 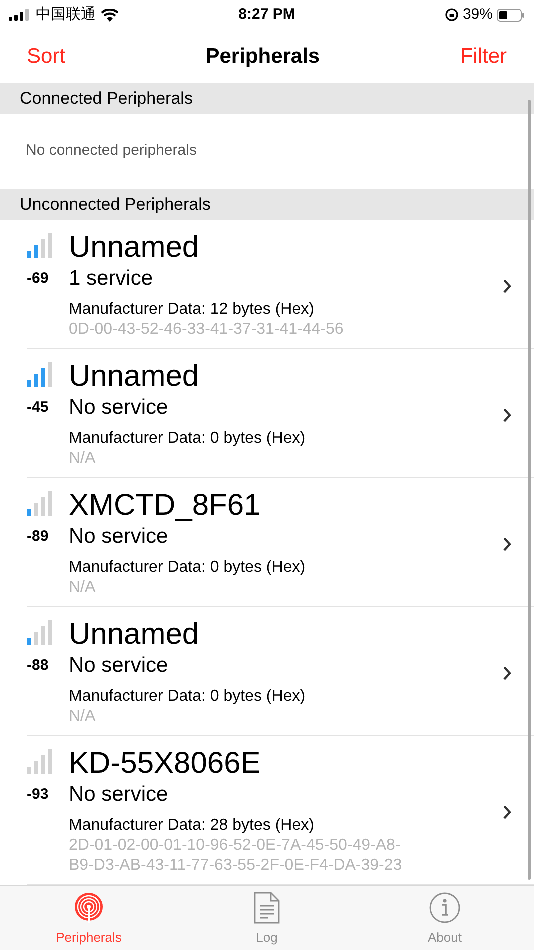 What do you see at coordinates (510, 15) in the screenshot?
I see `battery-icon` at bounding box center [510, 15].